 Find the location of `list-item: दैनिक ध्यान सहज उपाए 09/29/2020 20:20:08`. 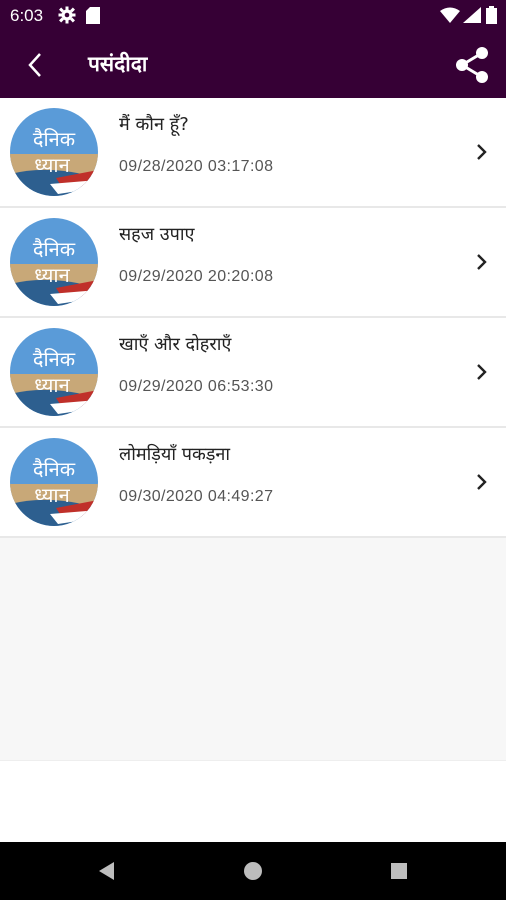

list-item: दैनिक ध्यान सहज उपाए 09/29/2020 20:20:08 is located at coordinates (253, 263).